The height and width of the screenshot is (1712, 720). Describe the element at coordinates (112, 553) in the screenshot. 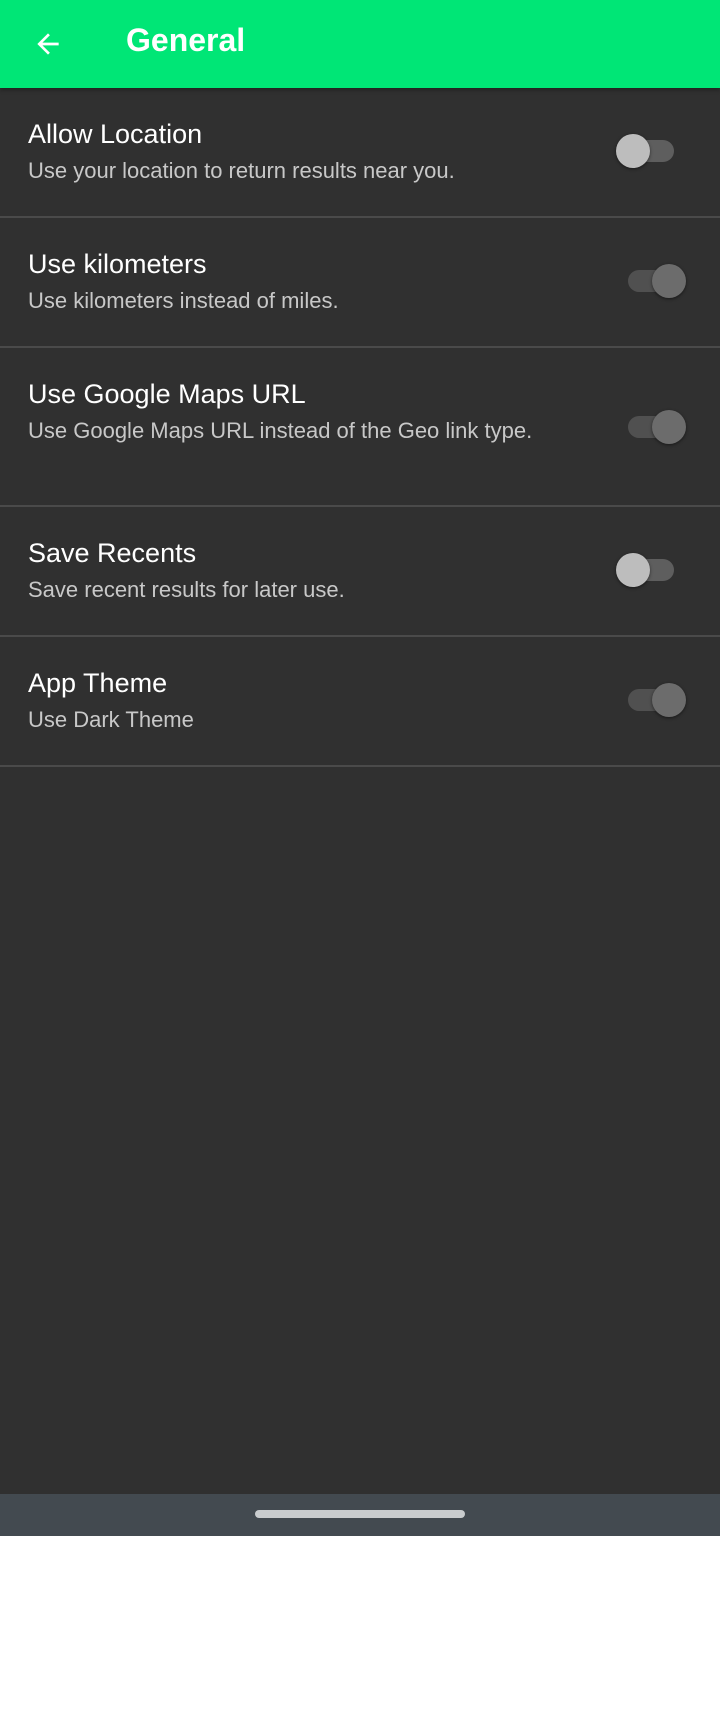

I see `pref-title: Save Recents` at that location.